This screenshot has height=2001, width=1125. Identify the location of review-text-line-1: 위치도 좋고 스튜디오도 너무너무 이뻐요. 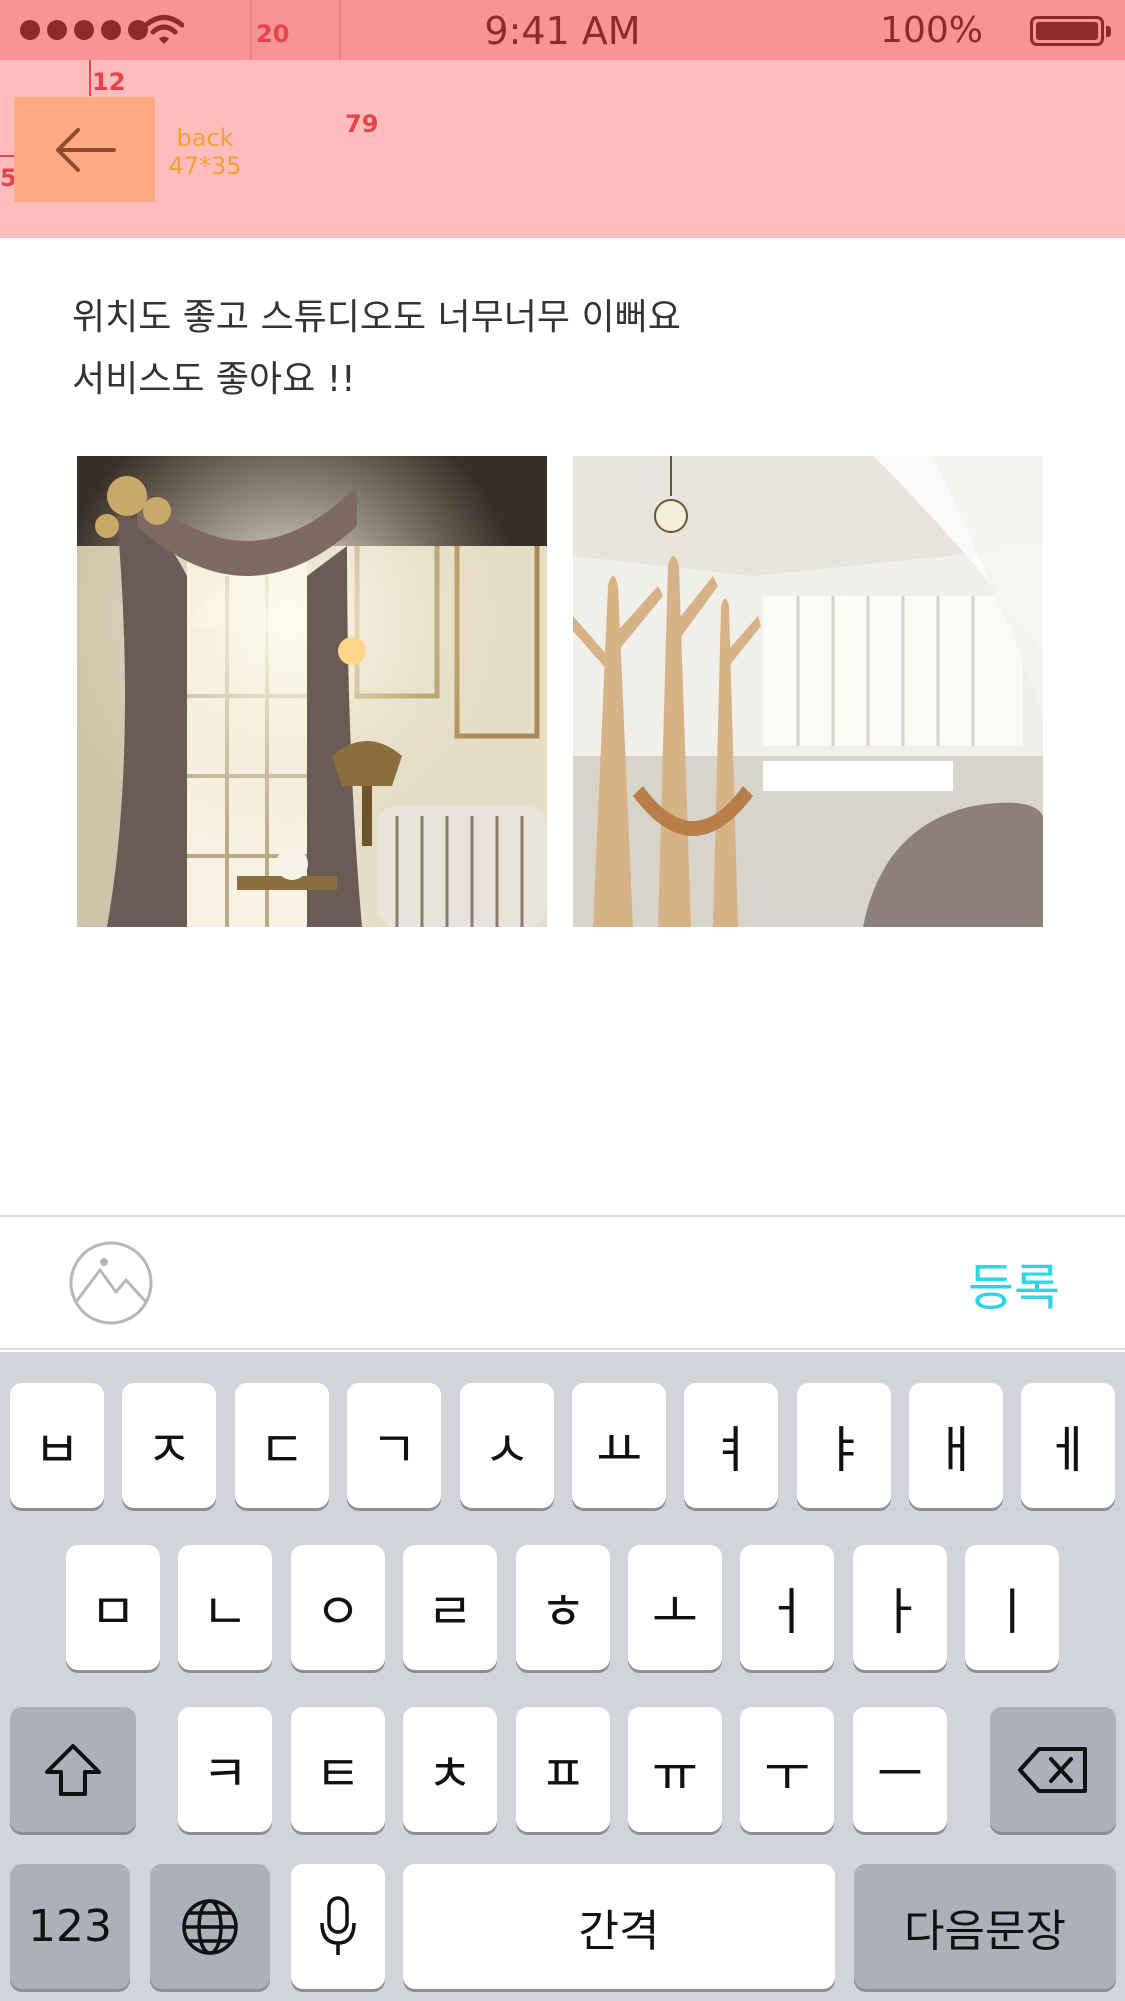
(376, 317).